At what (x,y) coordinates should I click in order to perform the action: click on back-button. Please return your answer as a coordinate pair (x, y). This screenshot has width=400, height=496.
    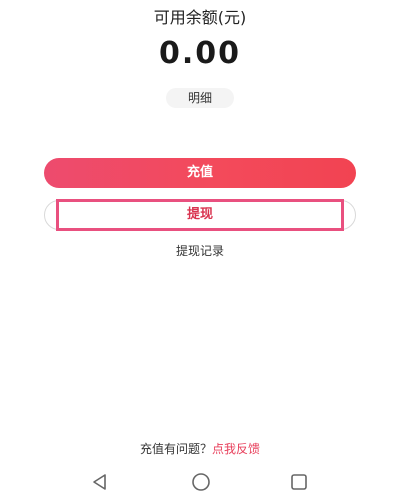
    Looking at the image, I should click on (100, 482).